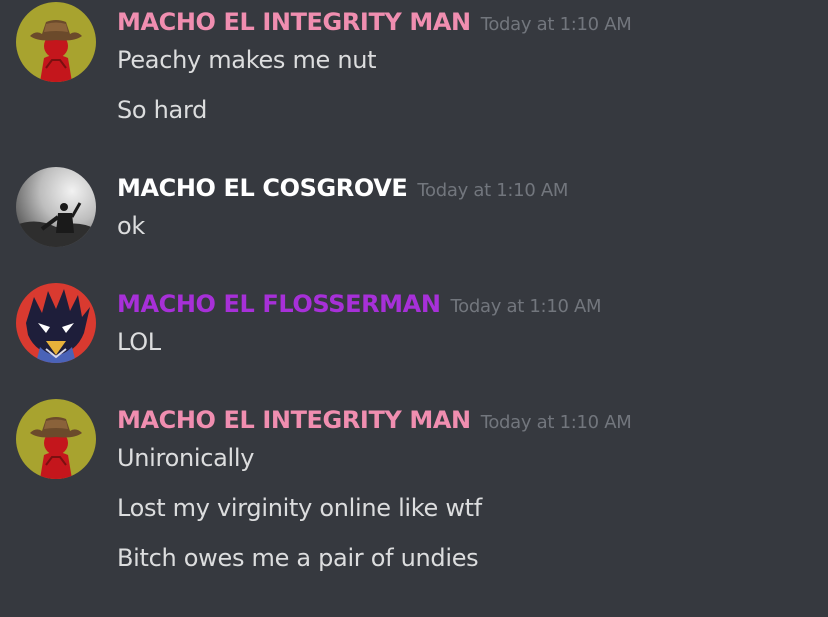 The height and width of the screenshot is (617, 828). Describe the element at coordinates (262, 188) in the screenshot. I see `username: MACHO EL COSGROVE` at that location.